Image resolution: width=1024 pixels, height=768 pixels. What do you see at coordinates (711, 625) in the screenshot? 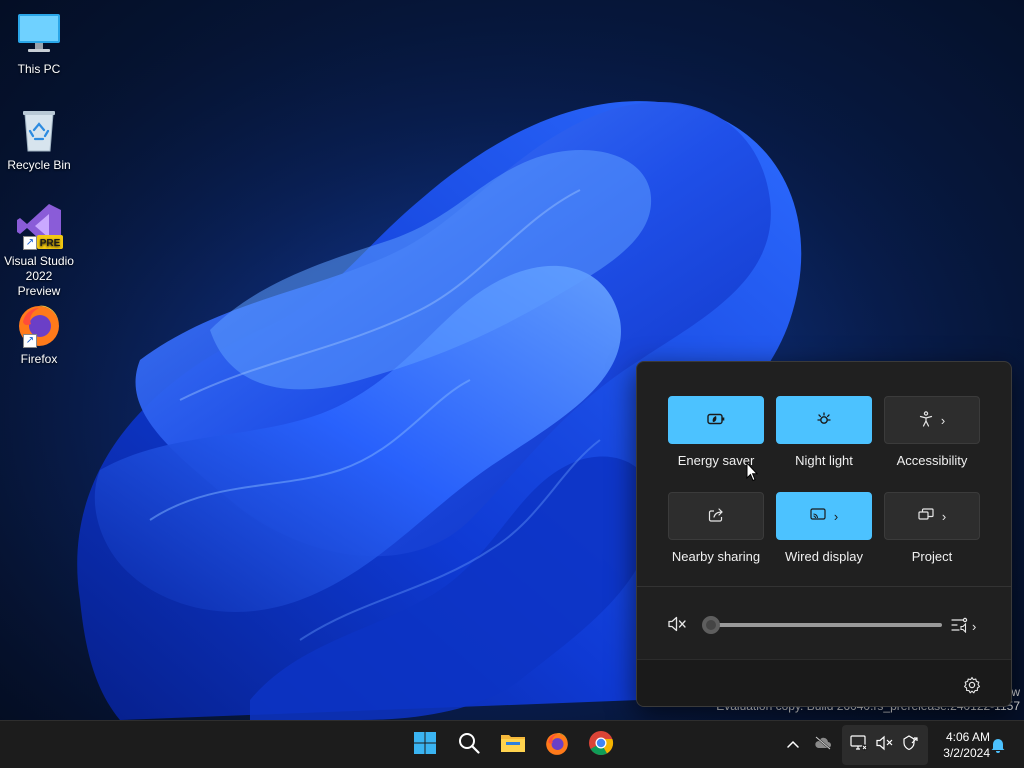
I see `volume-slider-thumb` at bounding box center [711, 625].